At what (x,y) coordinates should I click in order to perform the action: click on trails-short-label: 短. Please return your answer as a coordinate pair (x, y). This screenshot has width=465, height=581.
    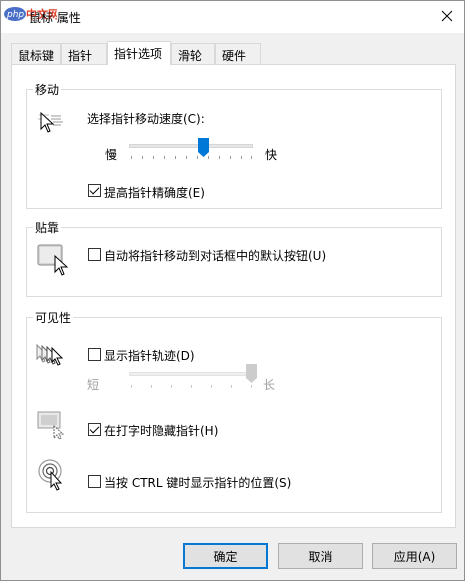
    Looking at the image, I should click on (93, 385).